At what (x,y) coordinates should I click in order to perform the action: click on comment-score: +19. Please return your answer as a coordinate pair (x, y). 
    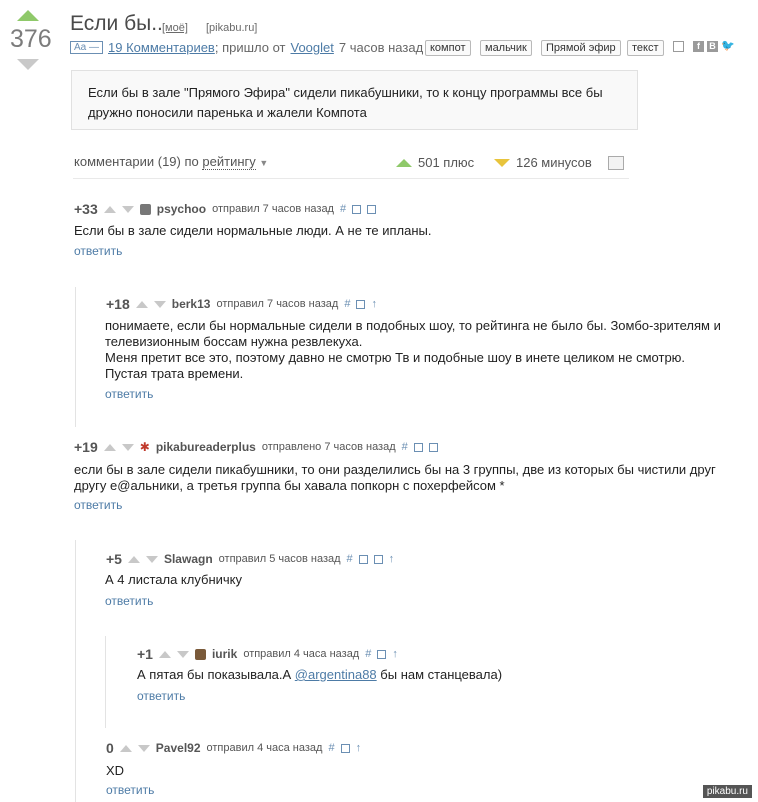
    Looking at the image, I should click on (86, 447).